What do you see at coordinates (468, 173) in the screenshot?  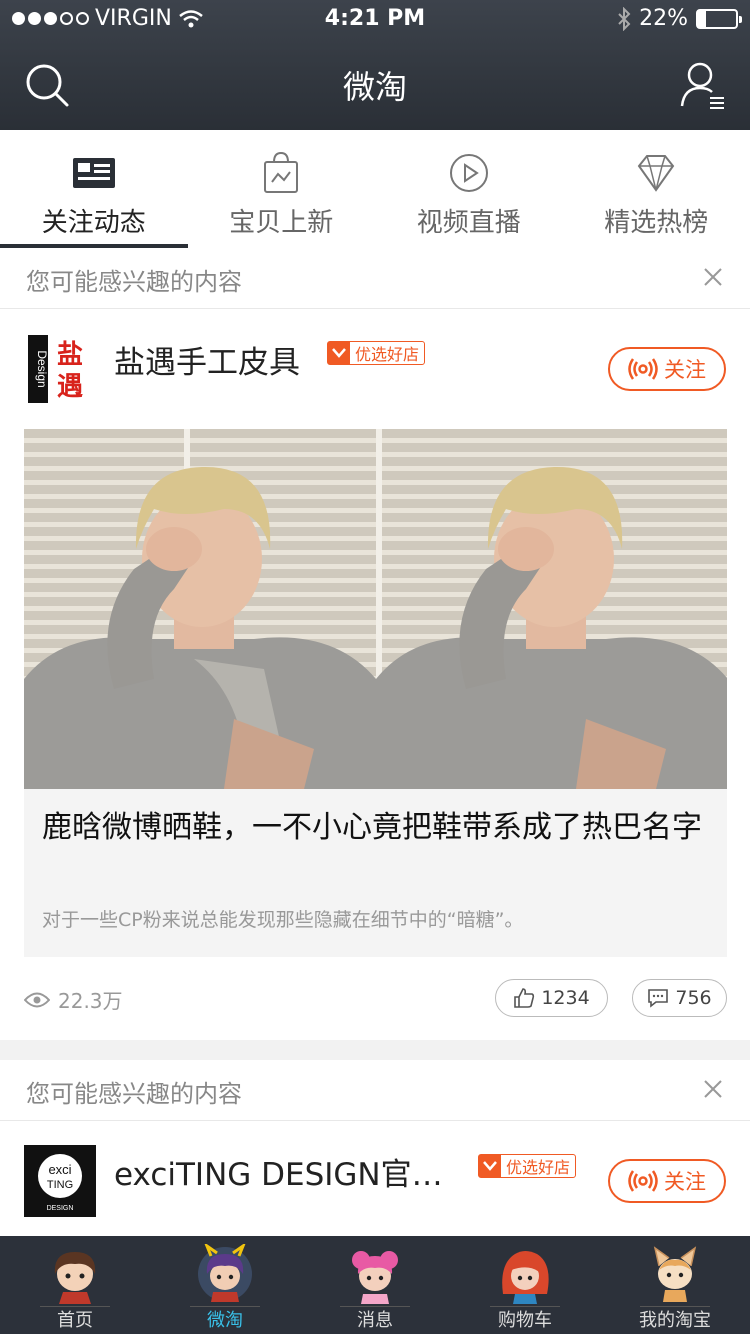 I see `play-circle-icon` at bounding box center [468, 173].